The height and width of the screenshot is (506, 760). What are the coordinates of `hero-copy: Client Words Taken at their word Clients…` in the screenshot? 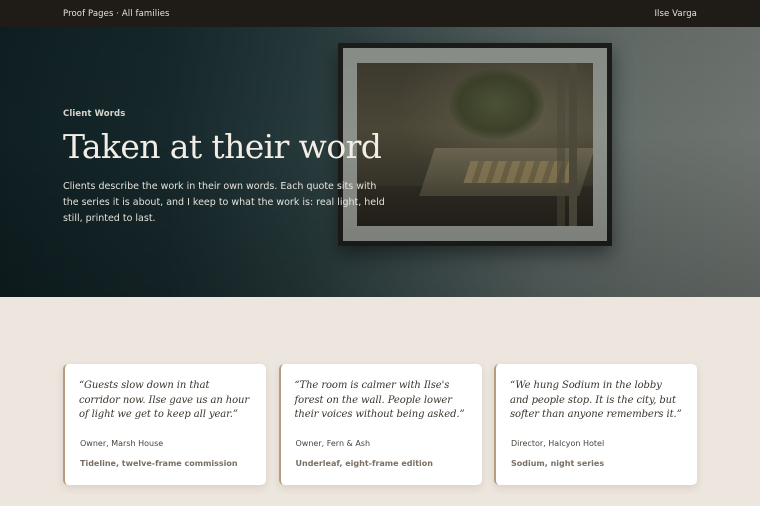 It's located at (233, 168).